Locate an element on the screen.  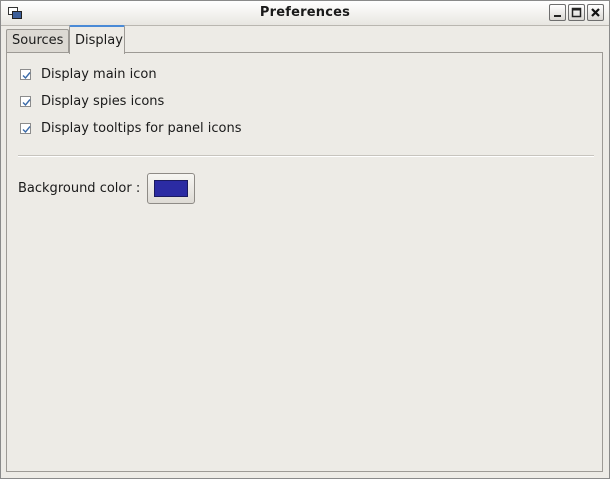
display-tooltips-checkbox is located at coordinates (25, 128).